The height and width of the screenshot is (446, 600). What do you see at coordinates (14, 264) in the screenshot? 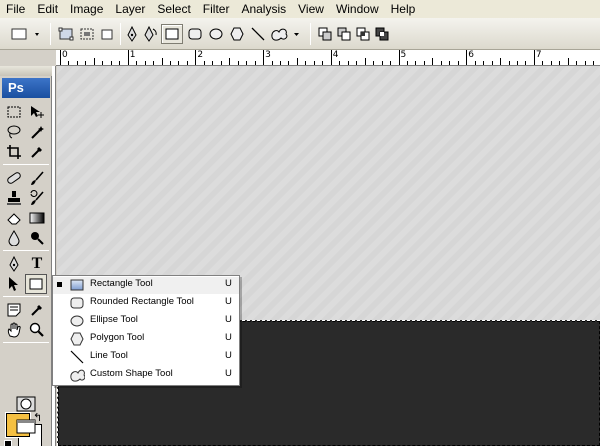
I see `pen-tool` at bounding box center [14, 264].